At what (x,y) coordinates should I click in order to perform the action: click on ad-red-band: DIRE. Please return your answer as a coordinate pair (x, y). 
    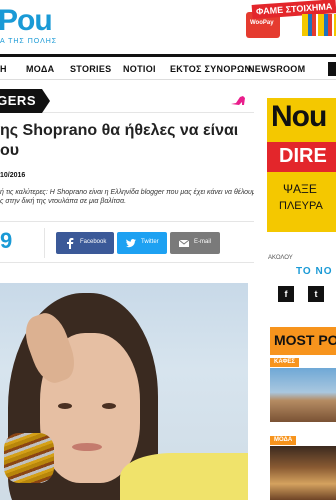
    Looking at the image, I should click on (301, 157).